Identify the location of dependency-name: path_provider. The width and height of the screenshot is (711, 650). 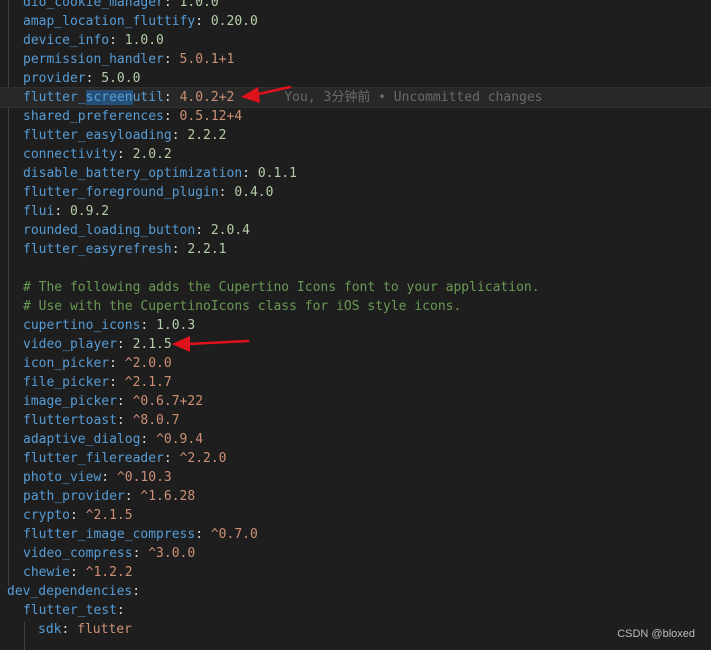
(74, 496).